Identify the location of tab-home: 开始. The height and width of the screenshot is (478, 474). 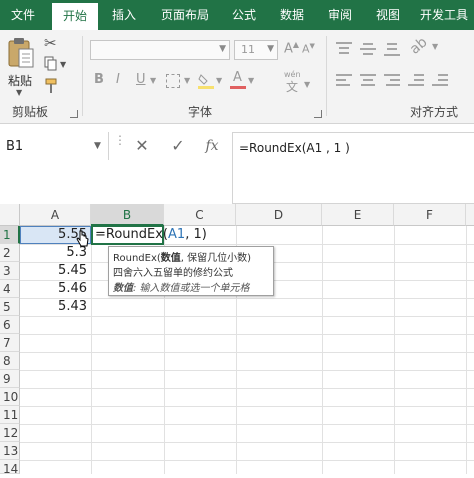
(75, 16).